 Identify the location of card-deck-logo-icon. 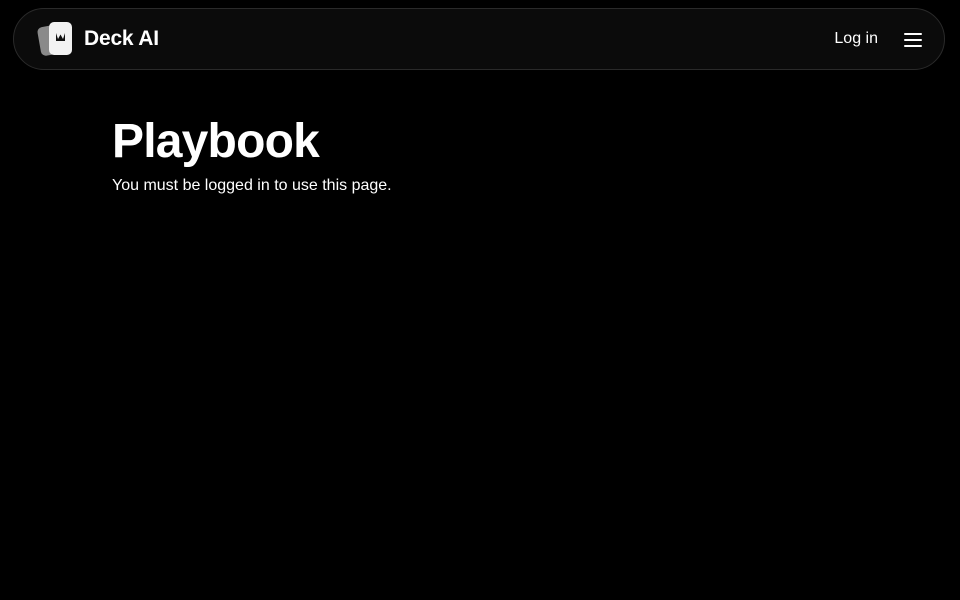
(54, 39).